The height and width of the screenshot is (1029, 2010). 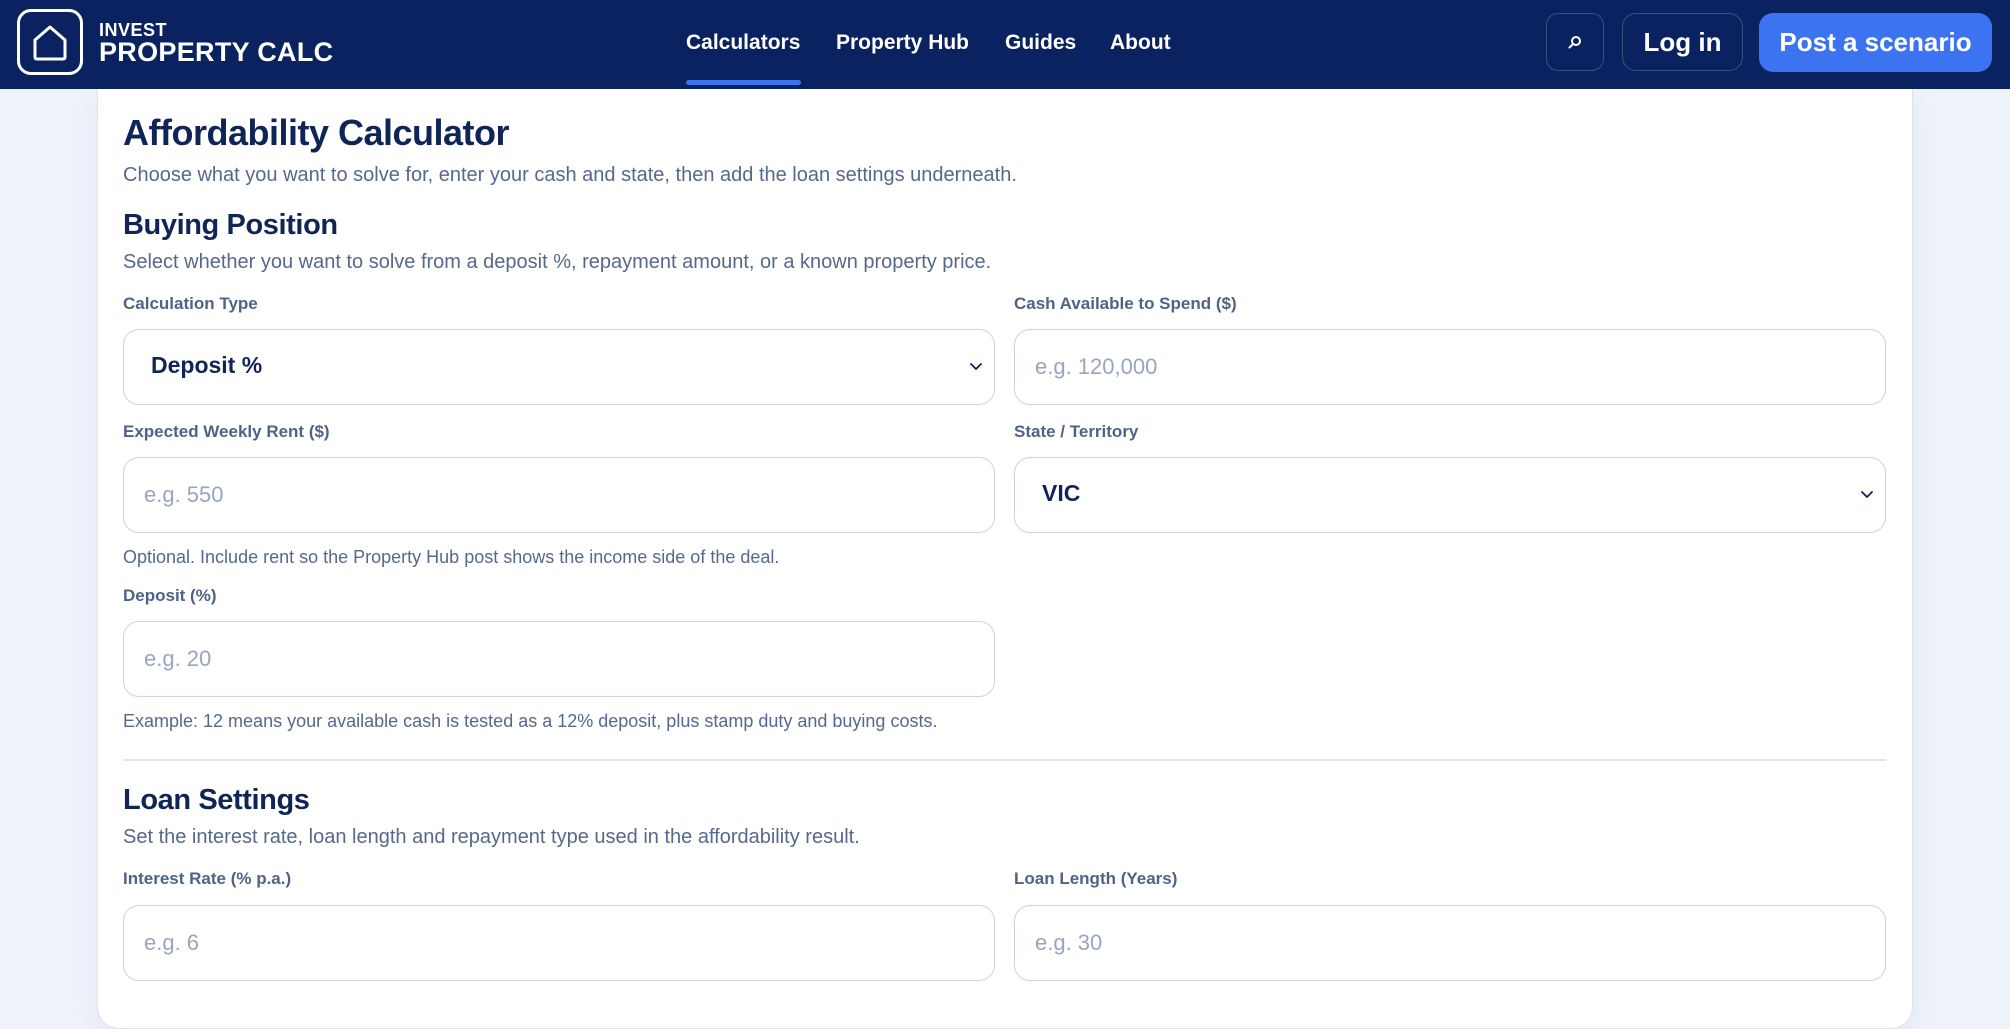 What do you see at coordinates (1125, 303) in the screenshot?
I see `cash-available-label: Cash Available to Spend ($)` at bounding box center [1125, 303].